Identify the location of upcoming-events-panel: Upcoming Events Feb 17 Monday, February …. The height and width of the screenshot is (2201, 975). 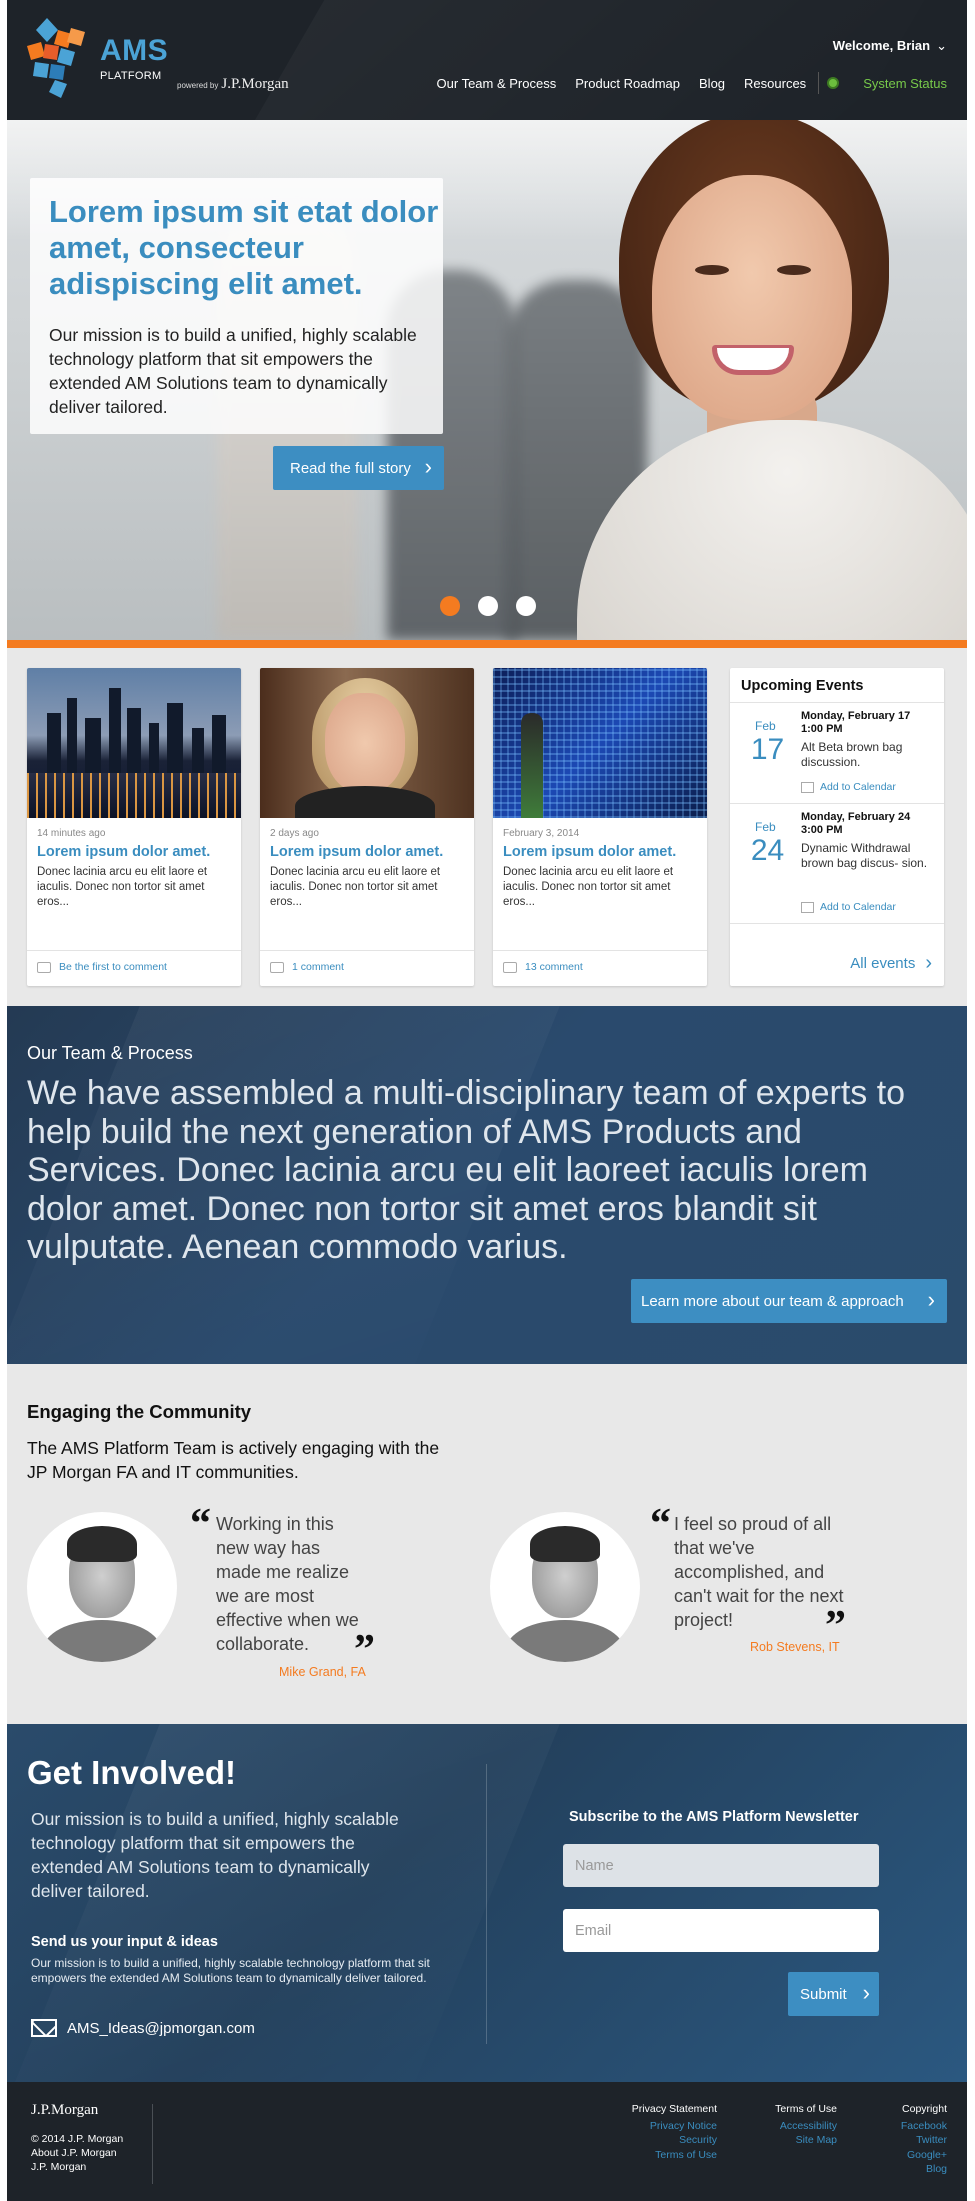
(837, 827).